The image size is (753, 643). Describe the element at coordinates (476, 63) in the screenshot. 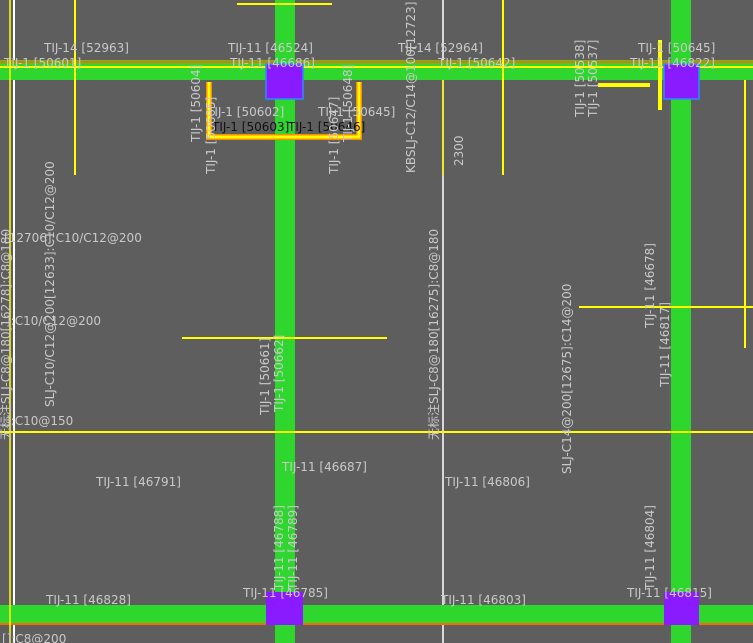

I see `beam-label: TIJ-1 [50642]` at that location.